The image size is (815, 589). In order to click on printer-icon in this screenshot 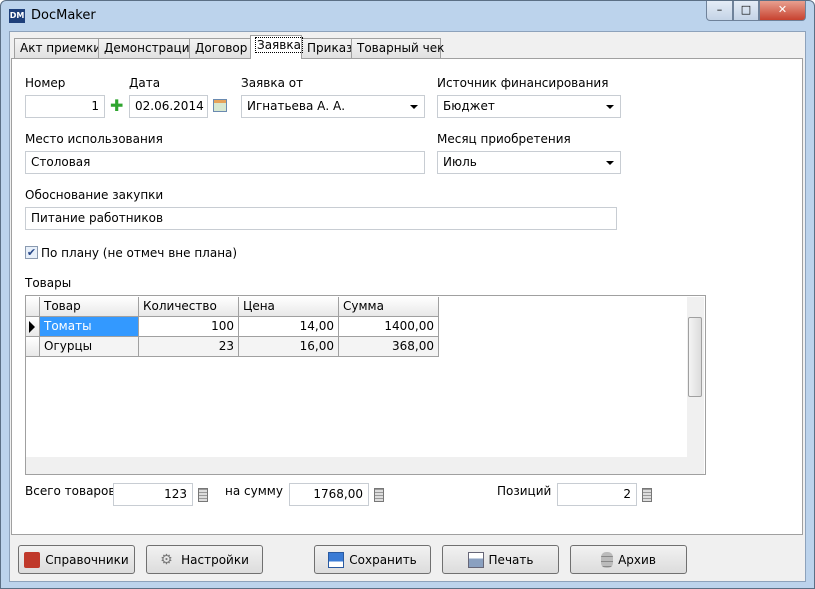, I will do `click(475, 559)`.